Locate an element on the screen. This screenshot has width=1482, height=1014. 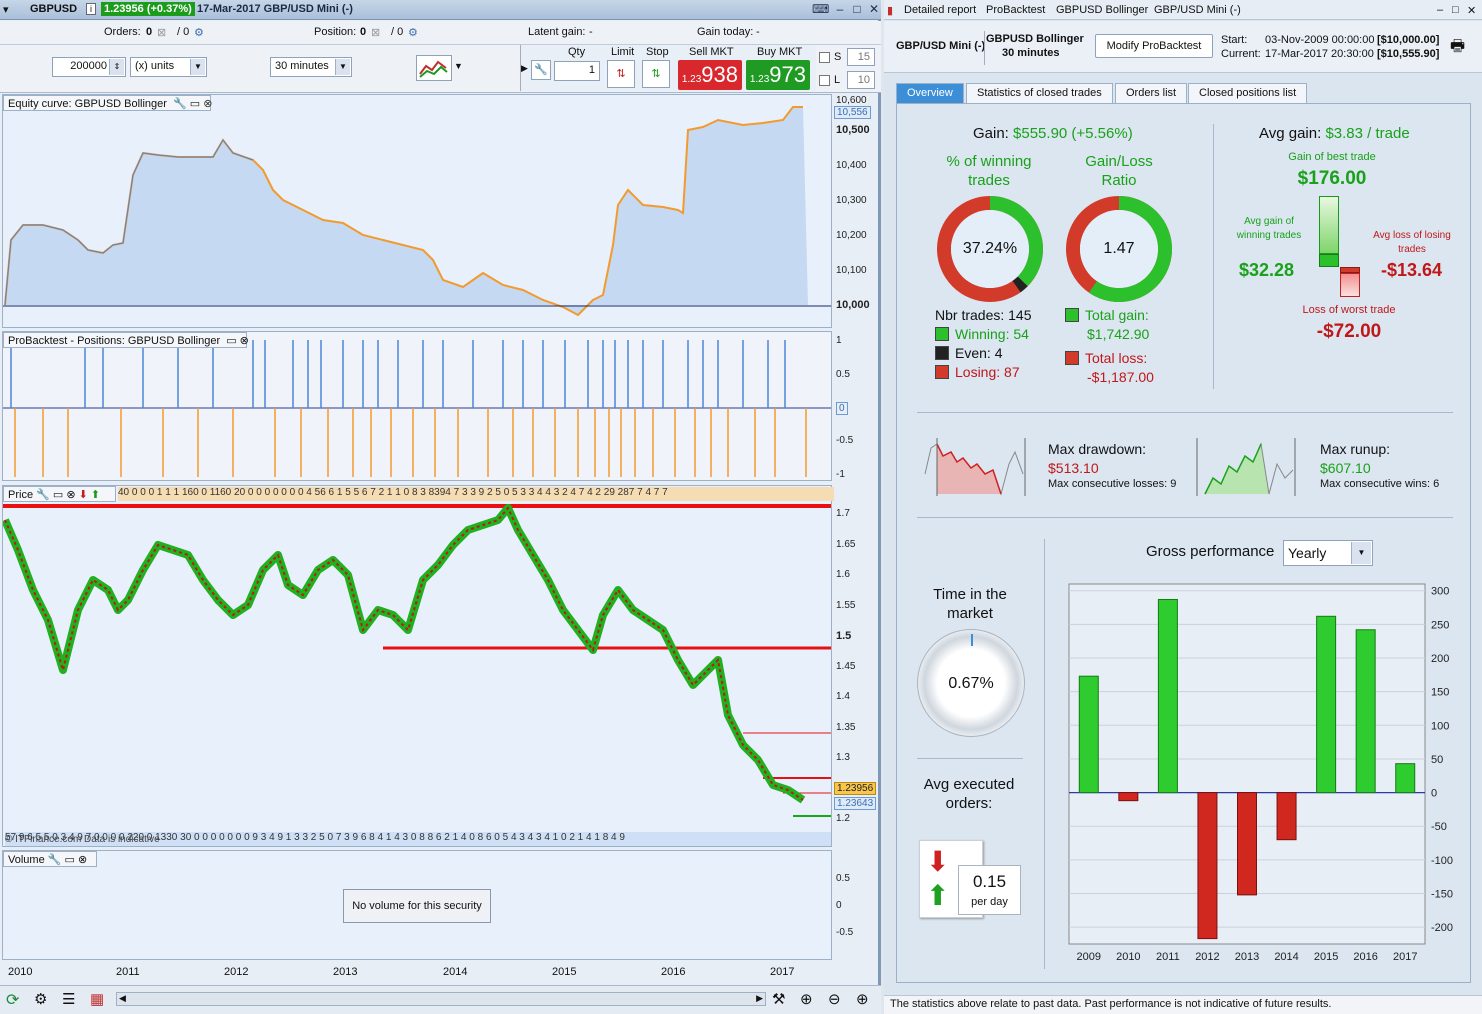
buy-arrow-icon: ⬆ is located at coordinates (95, 495).